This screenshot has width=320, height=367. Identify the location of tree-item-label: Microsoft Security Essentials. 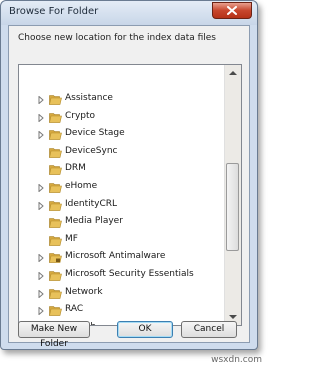
(129, 274).